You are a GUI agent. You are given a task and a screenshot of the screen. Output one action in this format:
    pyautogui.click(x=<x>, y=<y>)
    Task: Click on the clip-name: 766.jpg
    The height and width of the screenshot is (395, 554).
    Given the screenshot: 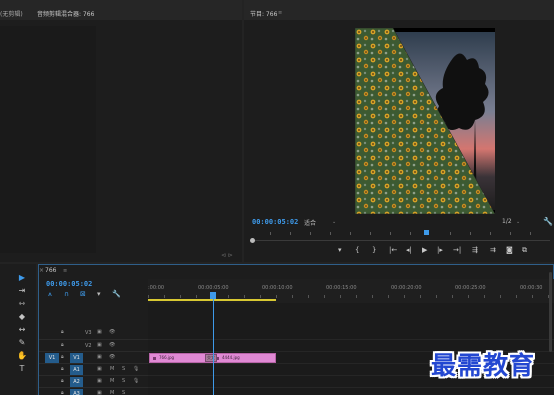 What is the action you would take?
    pyautogui.click(x=167, y=357)
    